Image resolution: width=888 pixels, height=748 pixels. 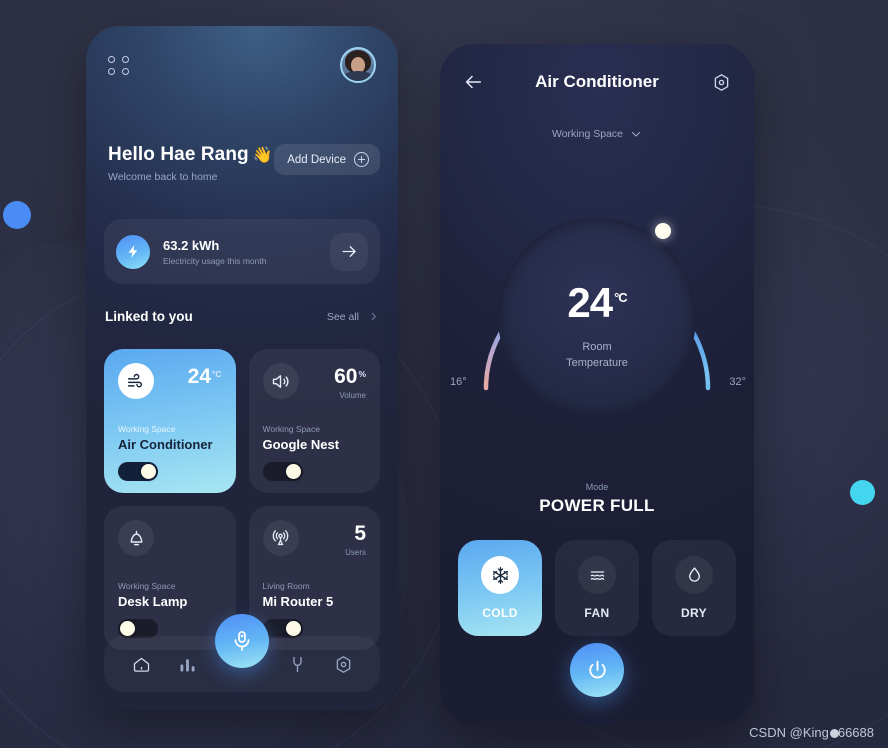 What do you see at coordinates (500, 613) in the screenshot?
I see `mode-name: COLD` at bounding box center [500, 613].